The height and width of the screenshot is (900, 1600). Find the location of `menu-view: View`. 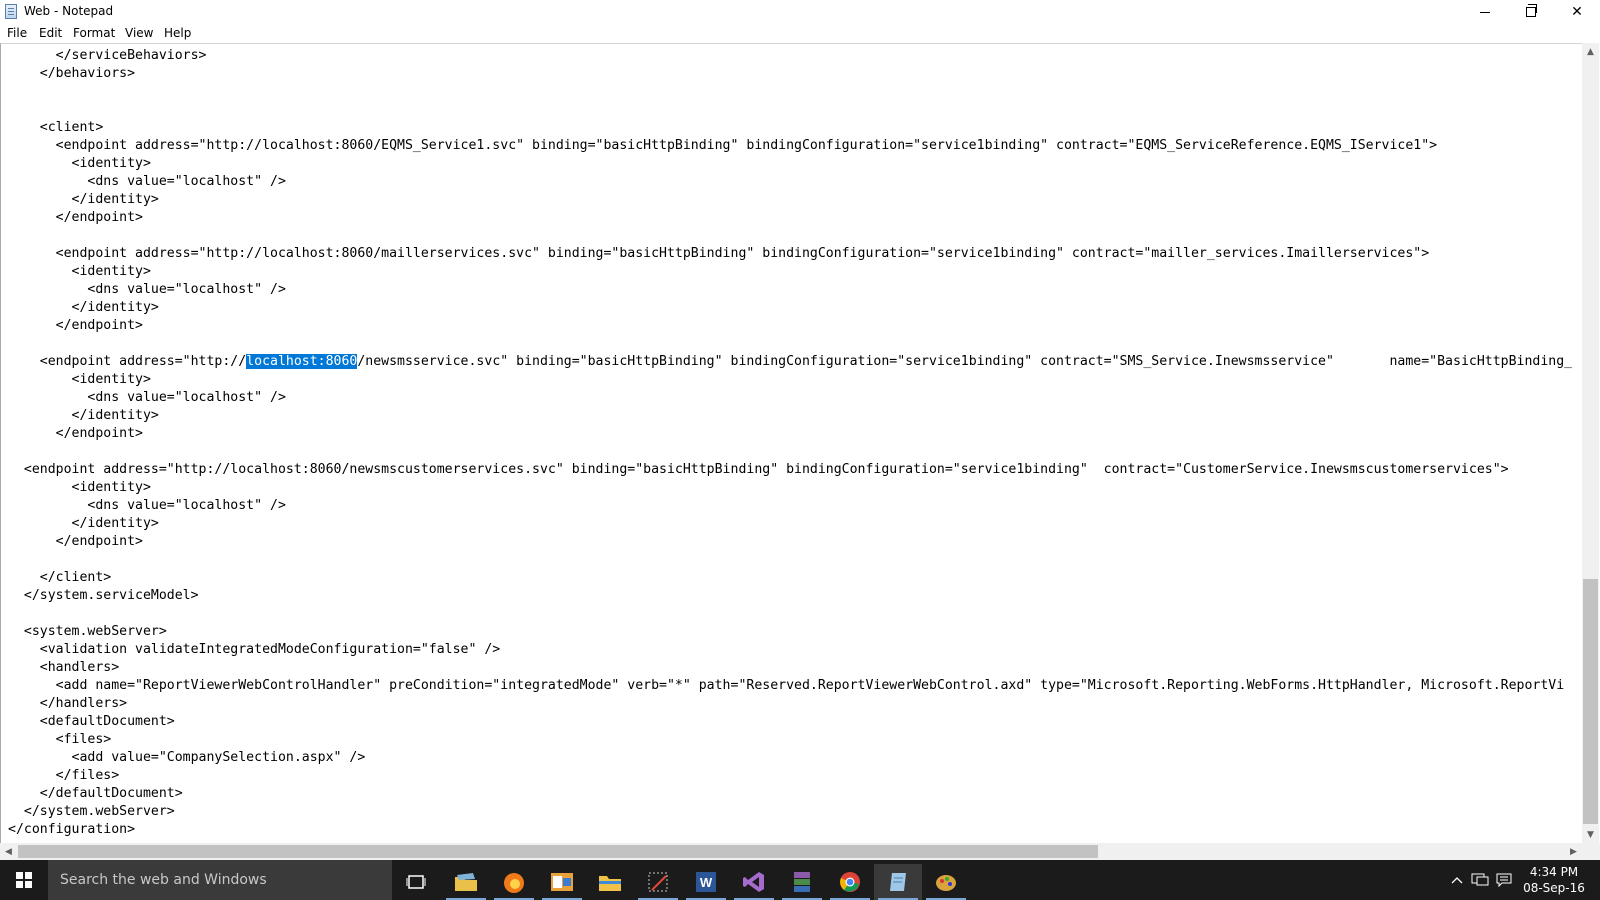

menu-view: View is located at coordinates (139, 33).